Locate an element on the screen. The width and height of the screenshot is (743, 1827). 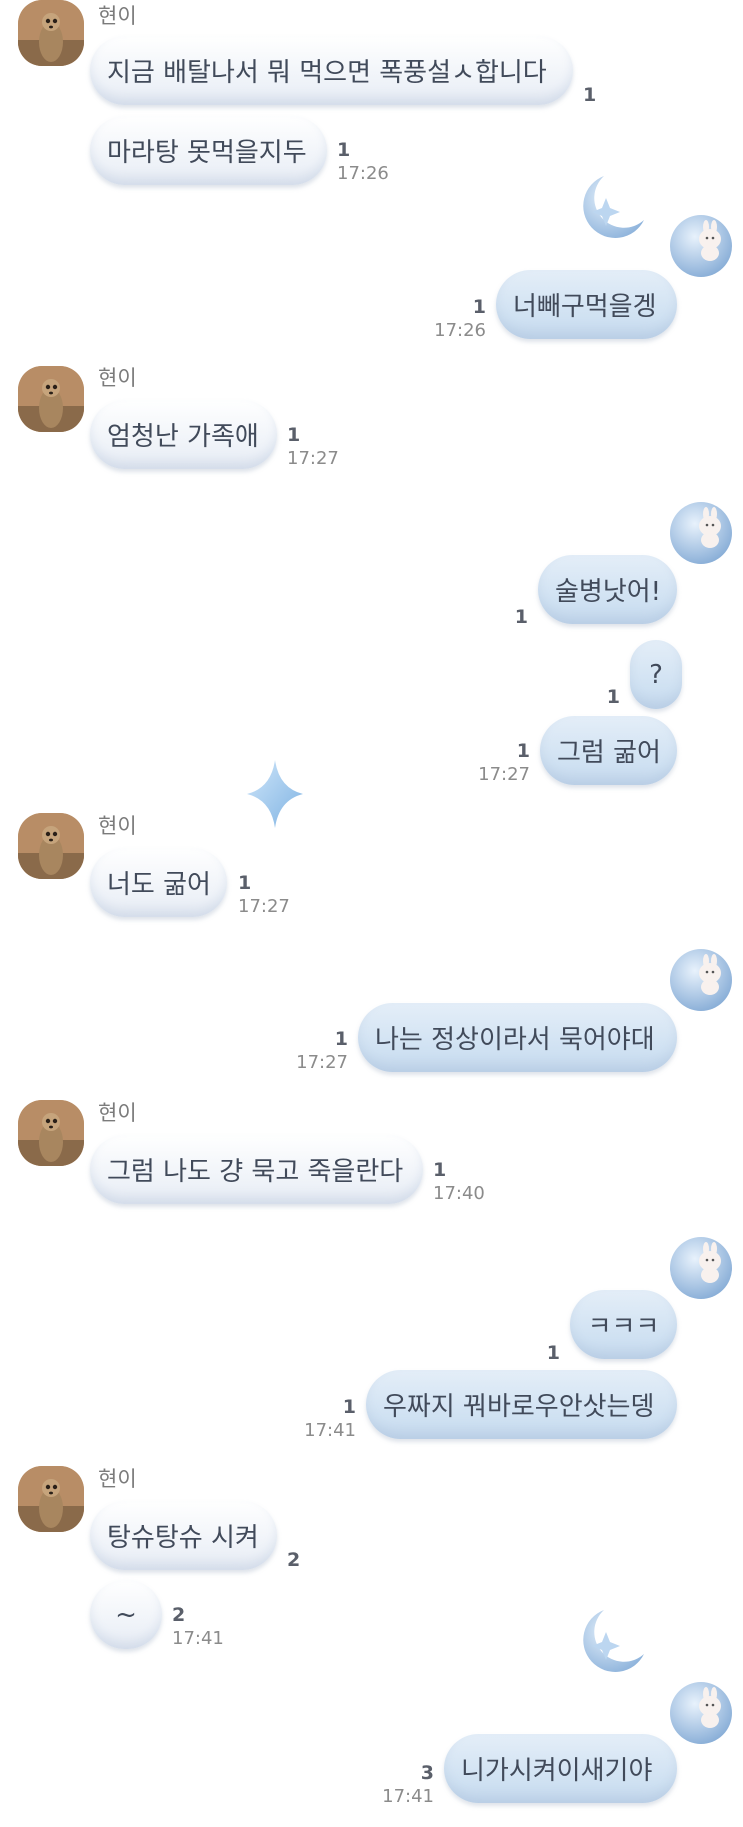
message-bubble: 니가시켜이새기야 is located at coordinates (560, 1768).